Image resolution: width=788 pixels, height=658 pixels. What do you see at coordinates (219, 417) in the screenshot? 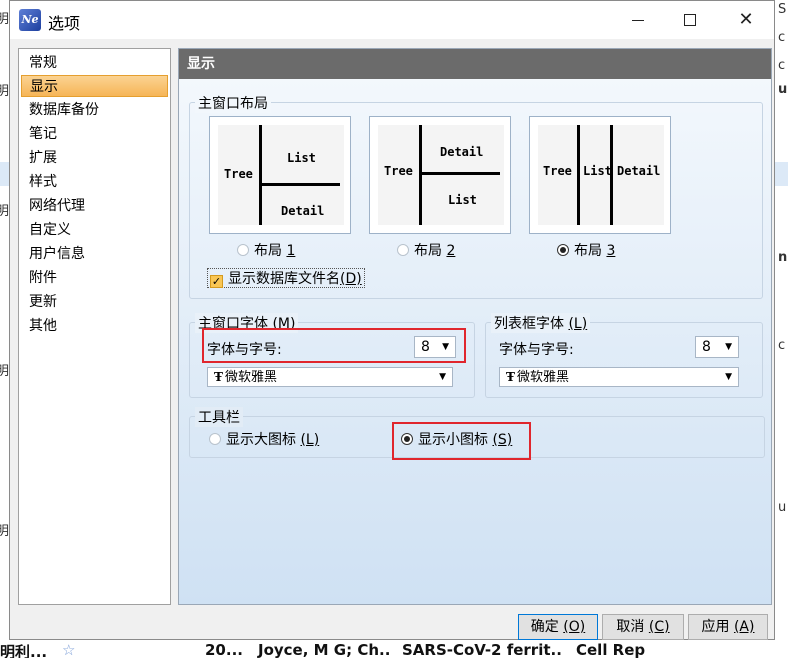
I see `toolbar-group-title: 工具栏` at bounding box center [219, 417].